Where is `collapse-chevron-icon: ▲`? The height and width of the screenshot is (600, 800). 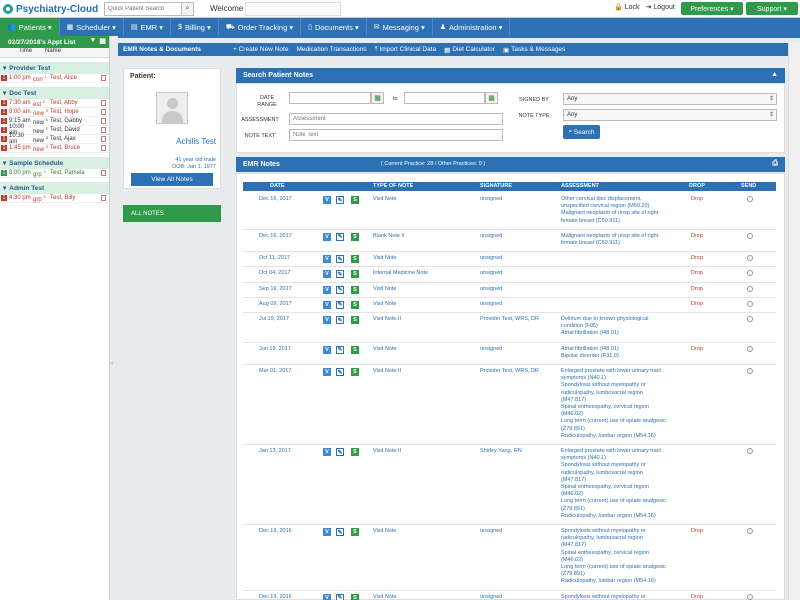 collapse-chevron-icon: ▲ is located at coordinates (774, 74).